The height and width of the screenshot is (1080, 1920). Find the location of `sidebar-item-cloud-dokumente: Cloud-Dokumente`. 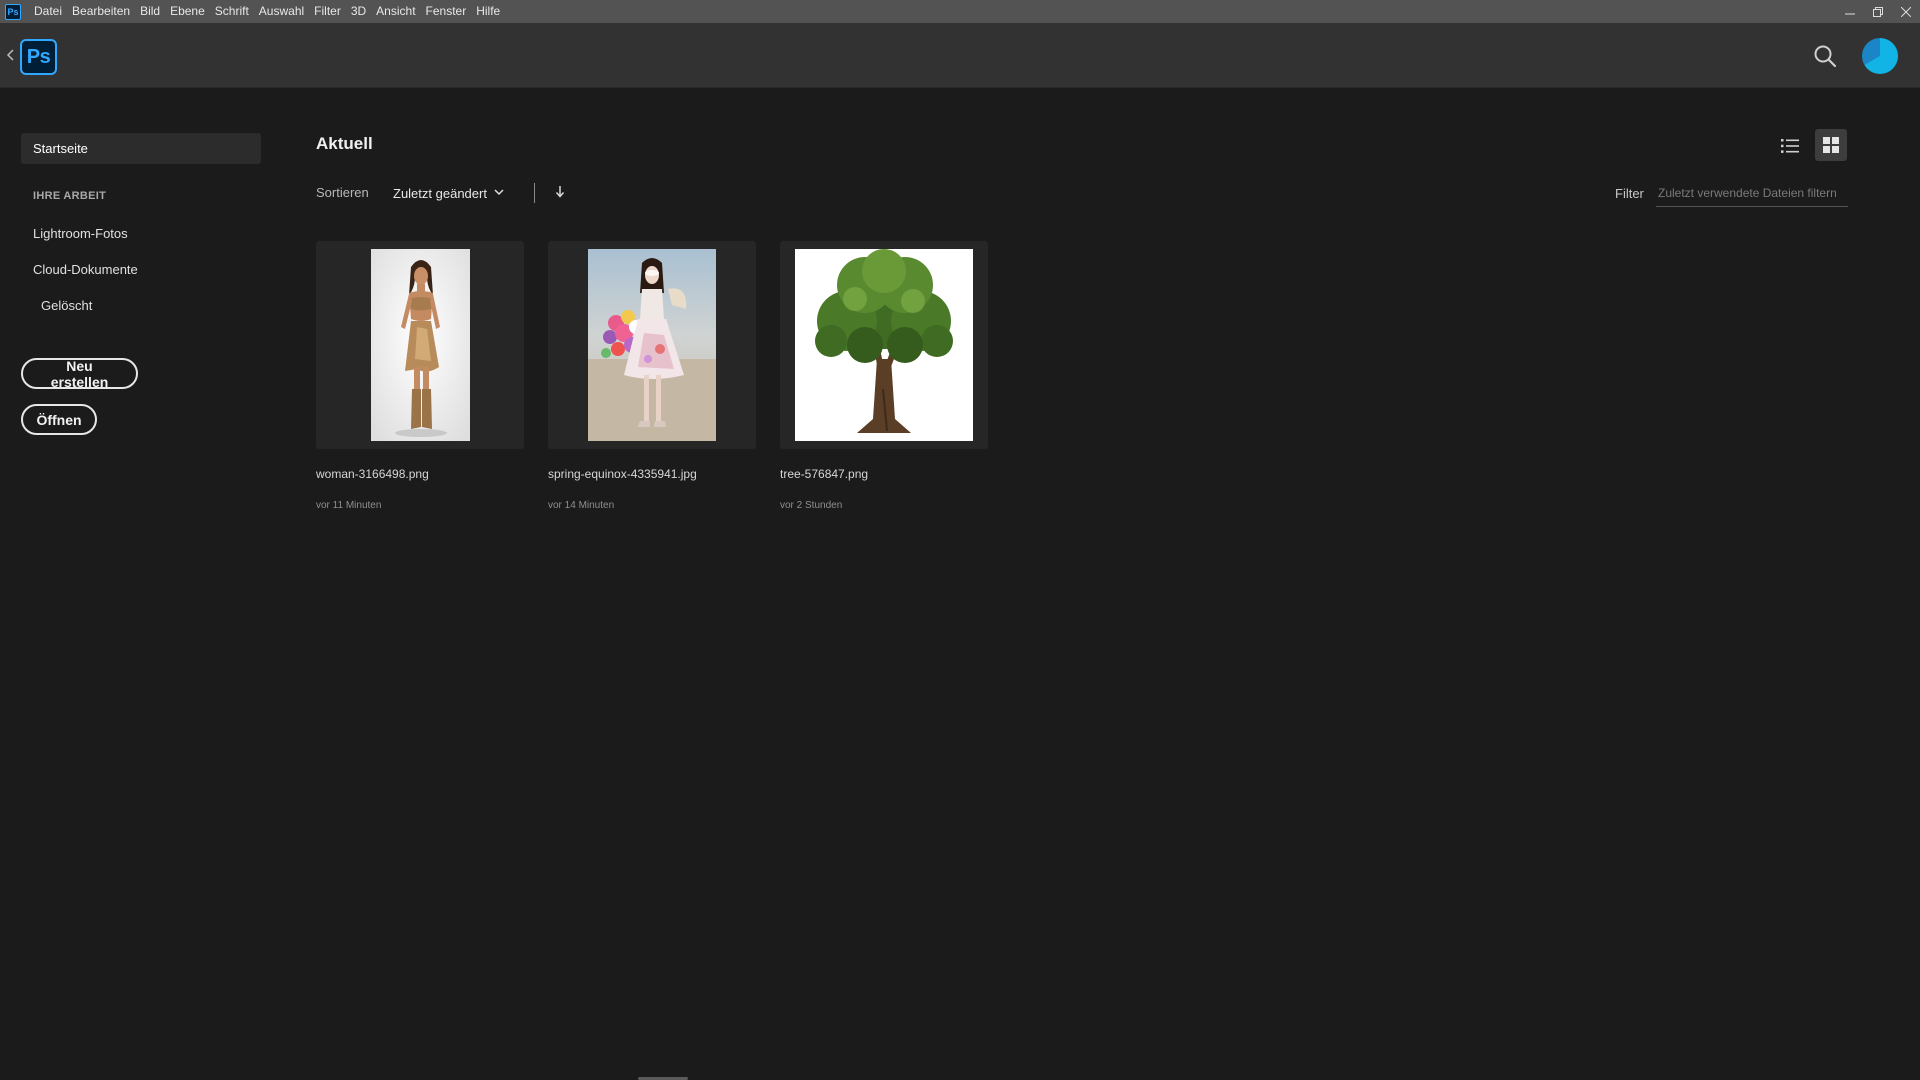

sidebar-item-cloud-dokumente: Cloud-Dokumente is located at coordinates (85, 269).